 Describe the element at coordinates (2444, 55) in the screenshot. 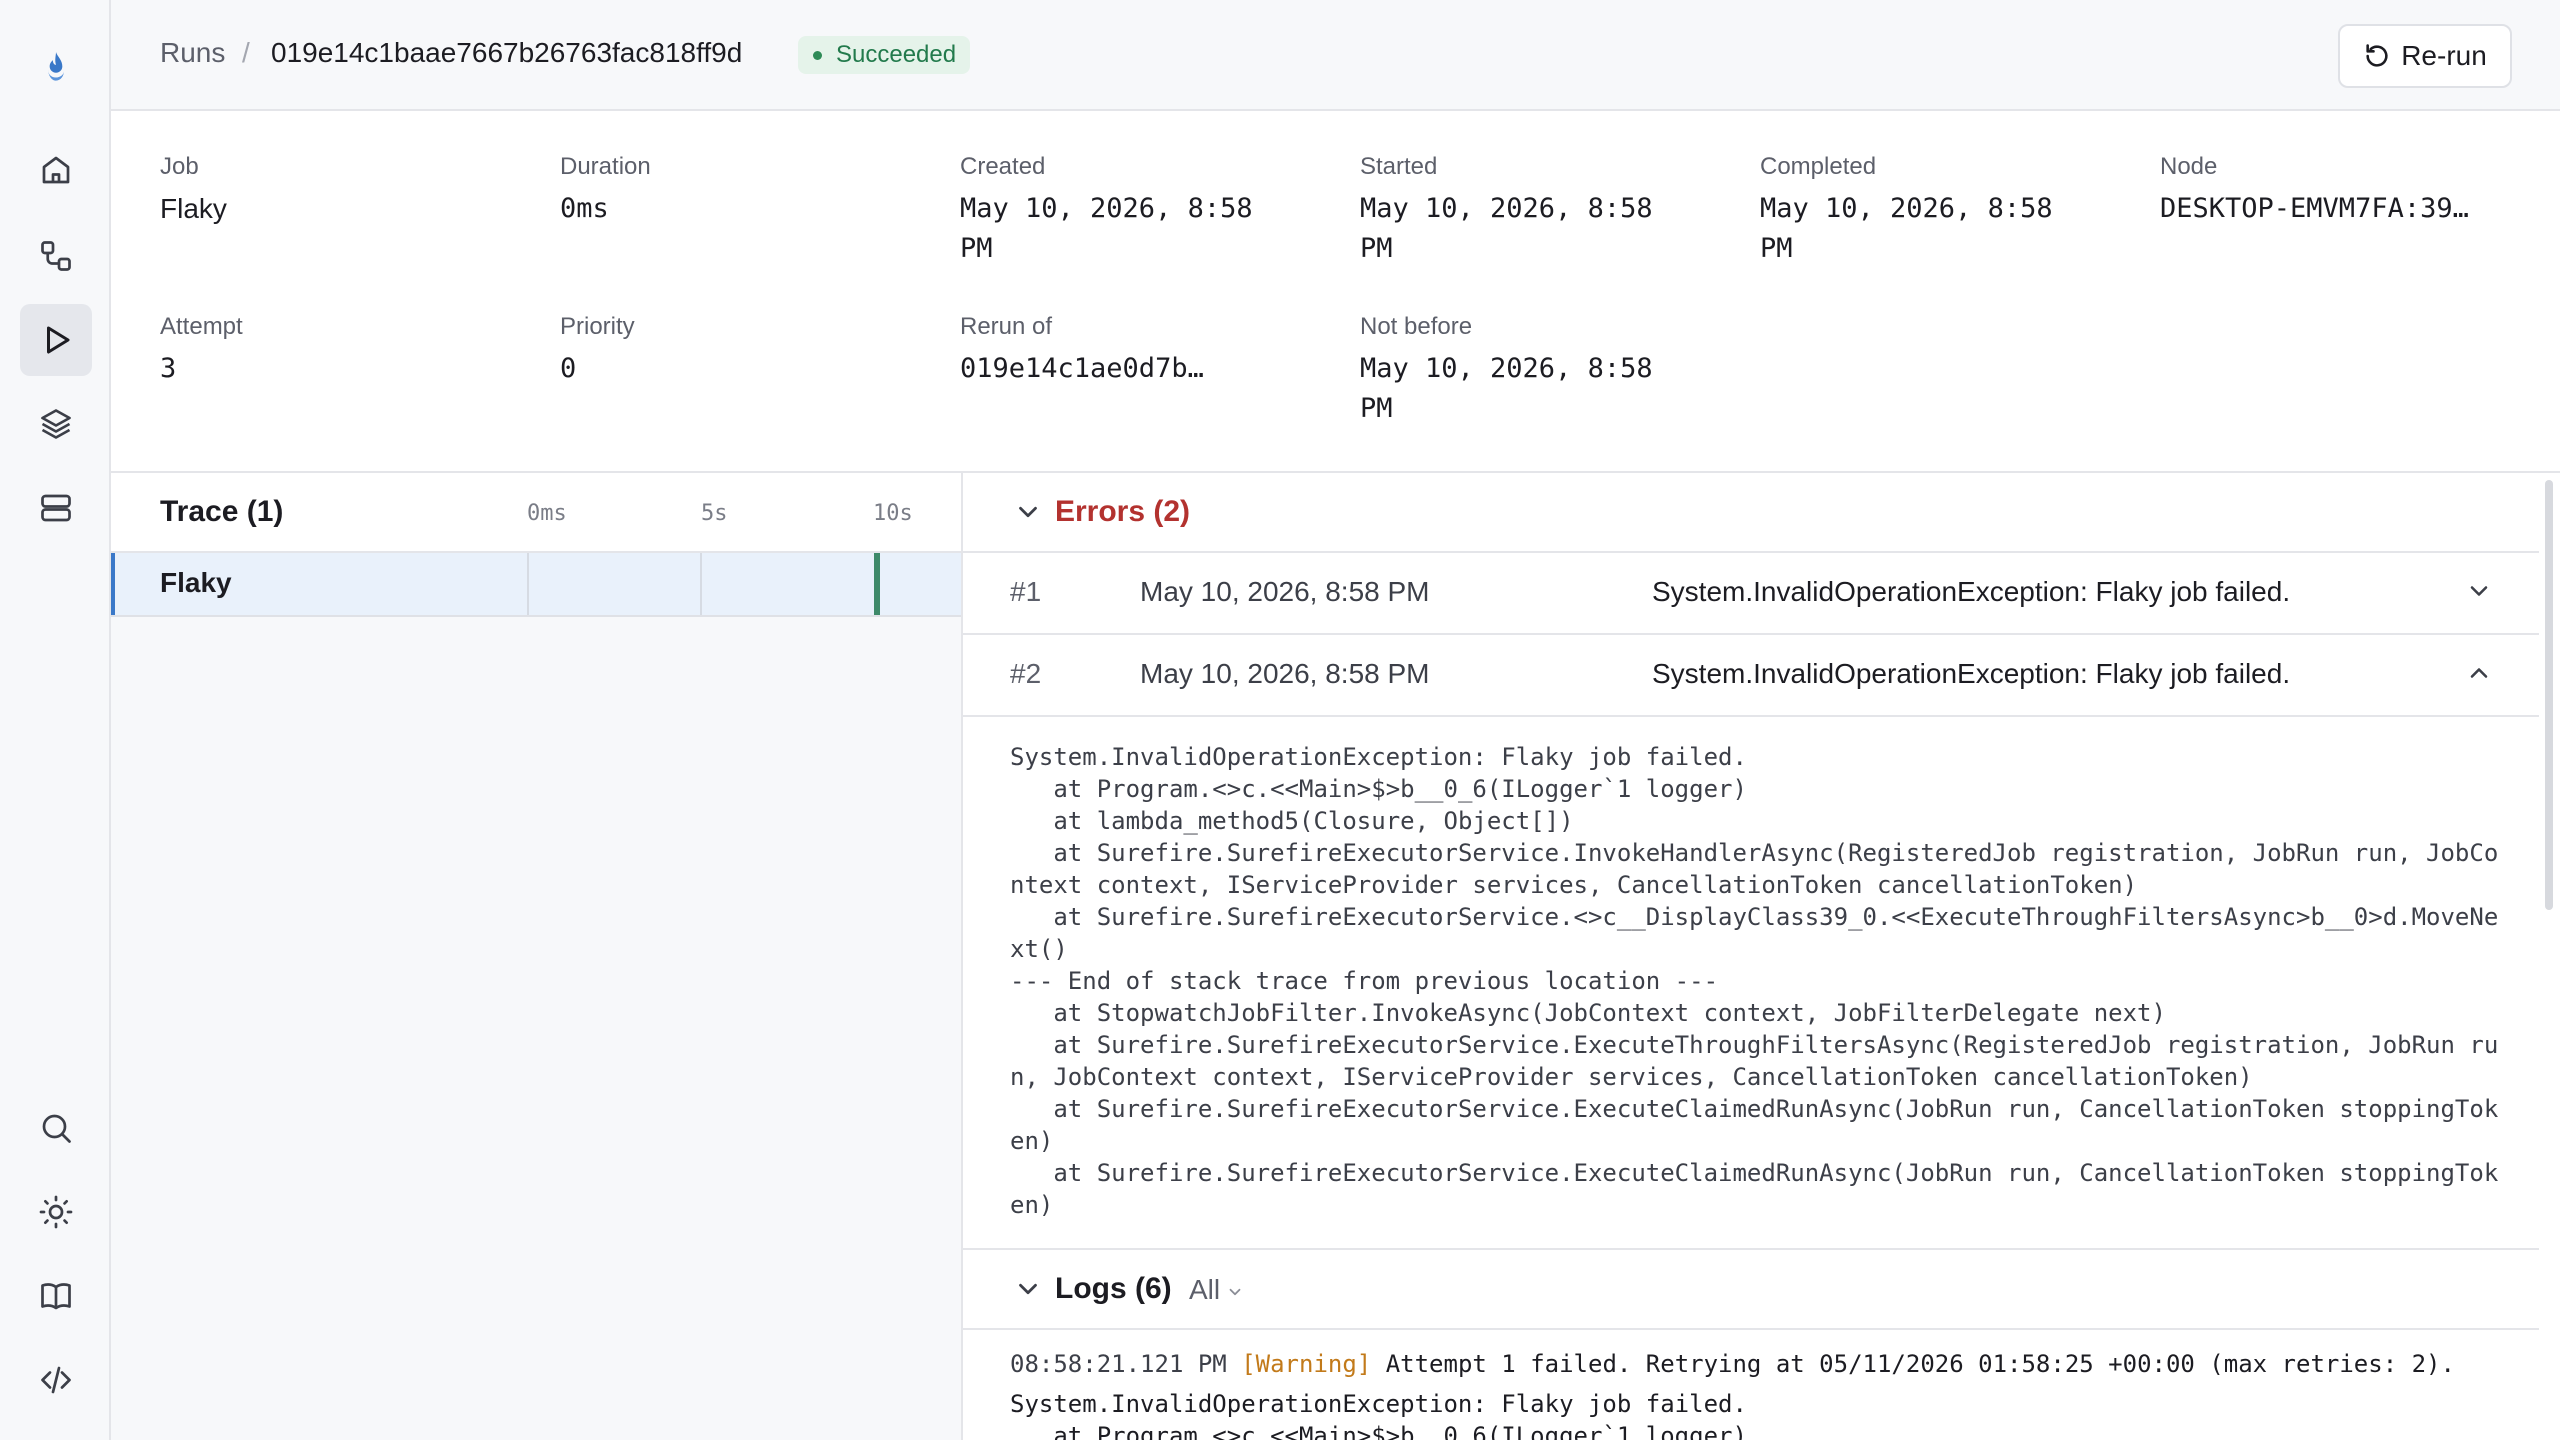

I see `rerun-button-label: Re-run` at that location.